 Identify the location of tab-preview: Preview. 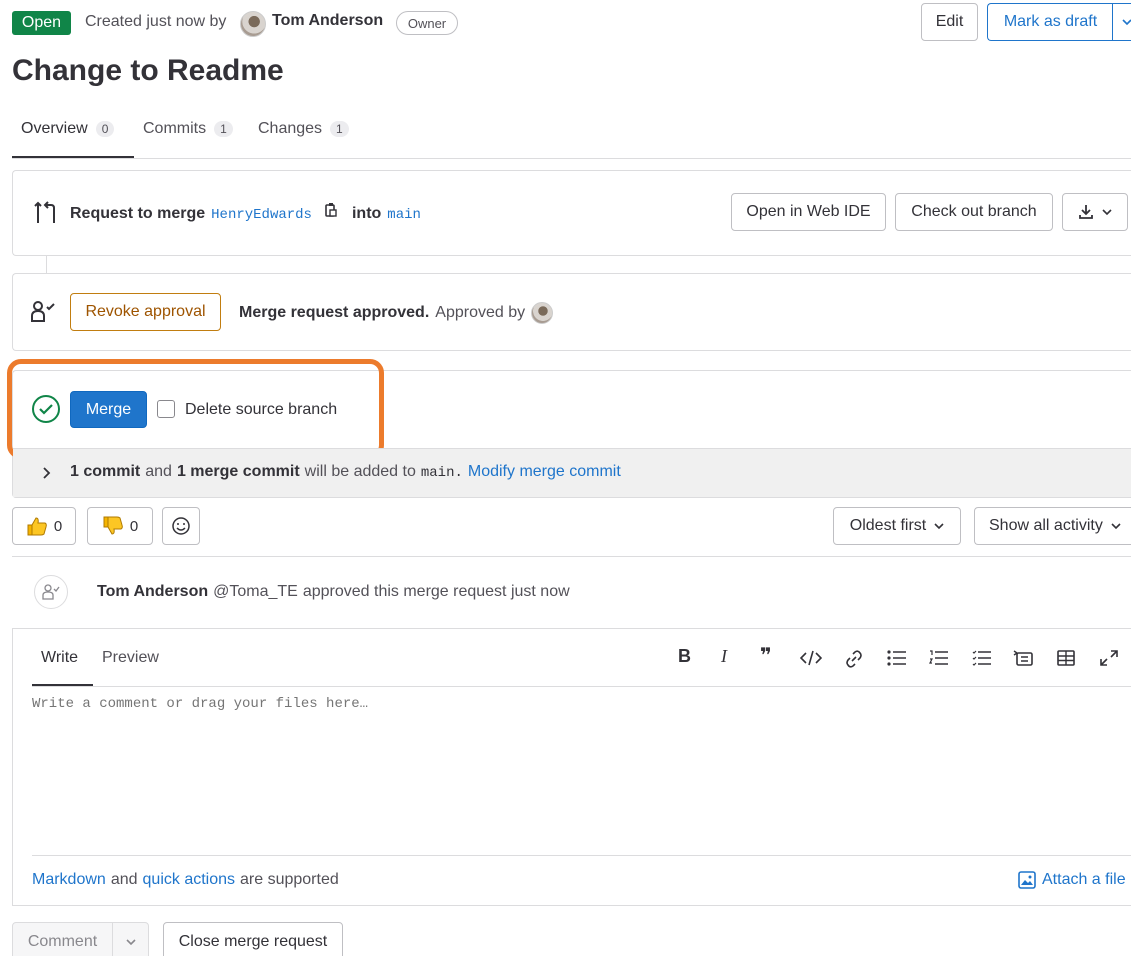
(130, 658).